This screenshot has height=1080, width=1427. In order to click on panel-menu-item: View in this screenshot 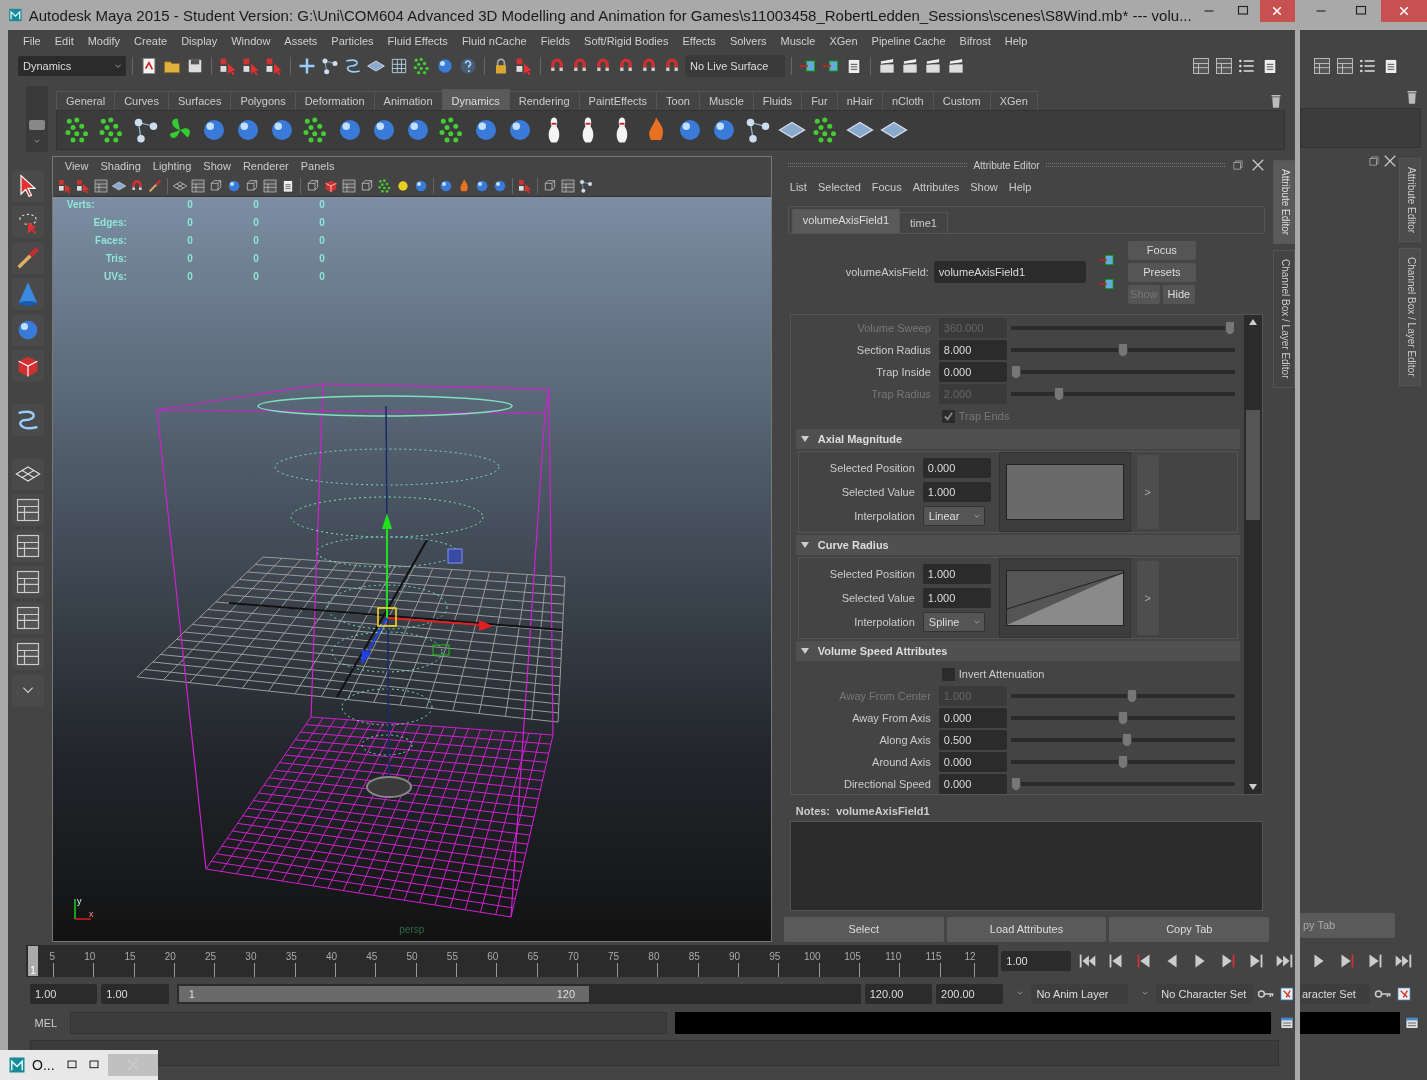, I will do `click(76, 166)`.